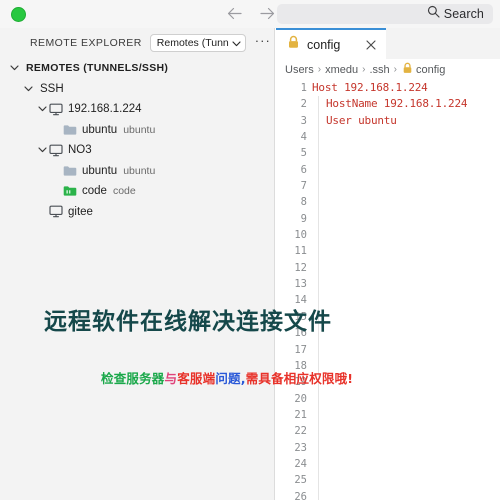  What do you see at coordinates (70, 191) in the screenshot?
I see `folder-green-icon` at bounding box center [70, 191].